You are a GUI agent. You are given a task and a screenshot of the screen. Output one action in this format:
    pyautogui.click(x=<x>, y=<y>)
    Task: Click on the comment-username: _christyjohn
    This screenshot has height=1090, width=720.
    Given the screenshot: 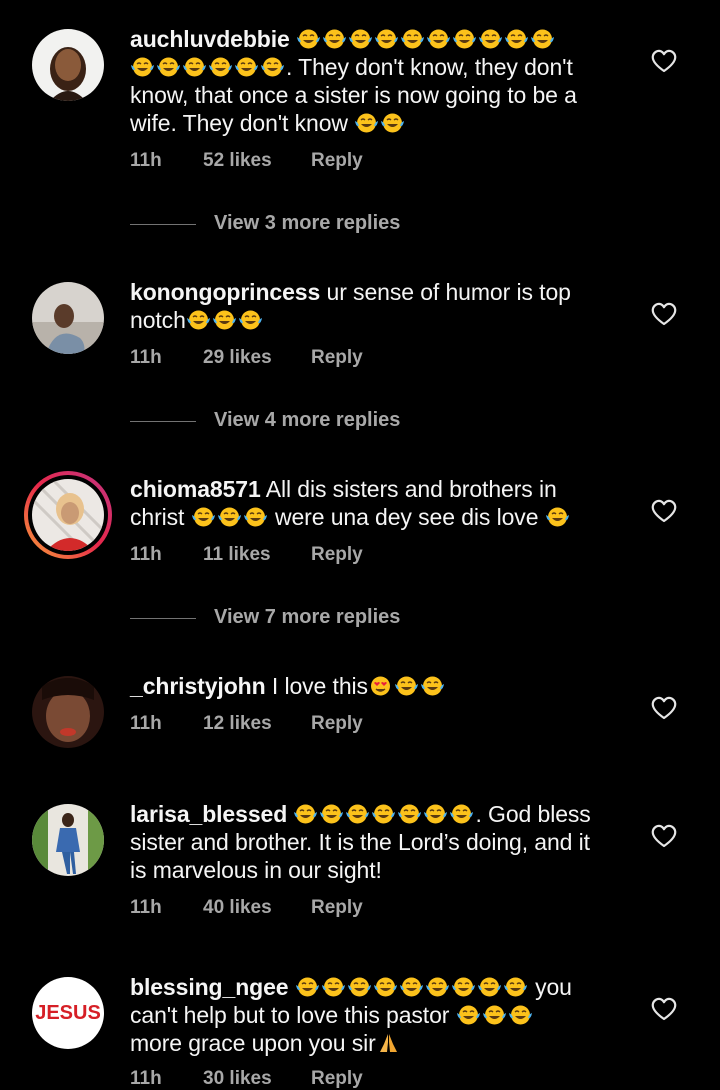 What is the action you would take?
    pyautogui.click(x=198, y=686)
    